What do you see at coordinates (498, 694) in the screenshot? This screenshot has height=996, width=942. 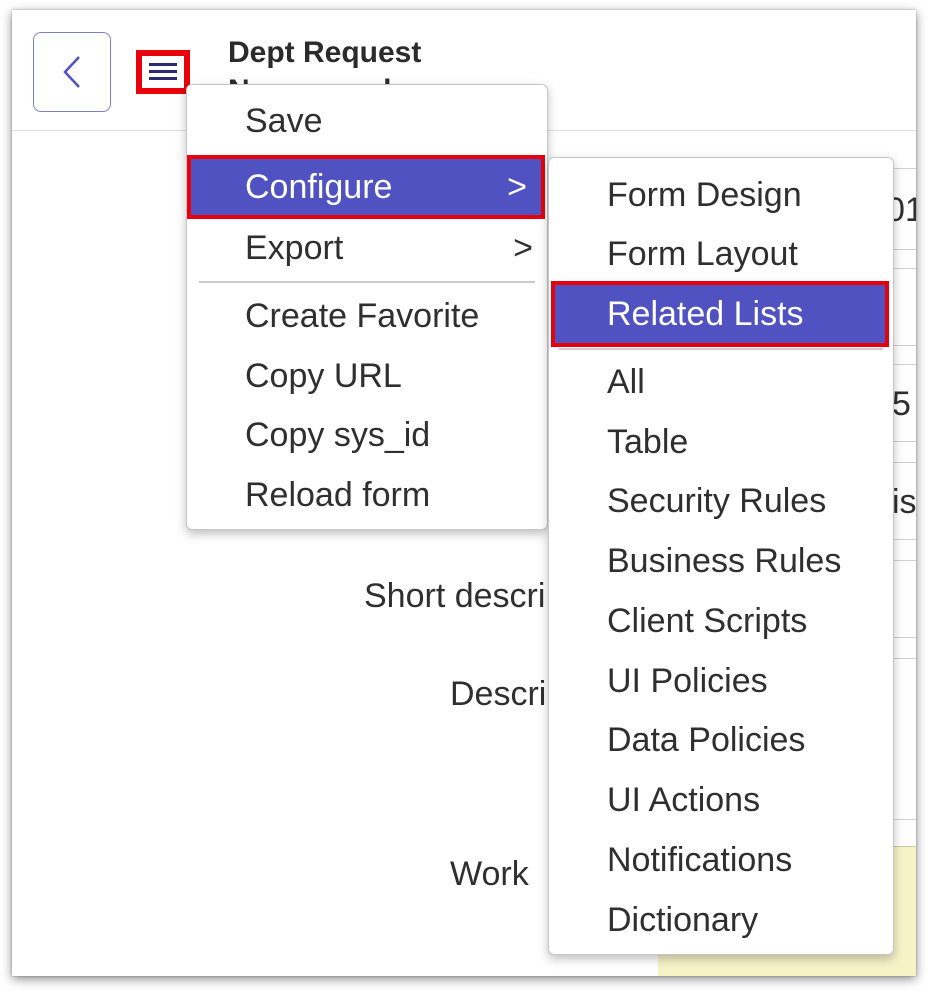 I see `description-label: Descri` at bounding box center [498, 694].